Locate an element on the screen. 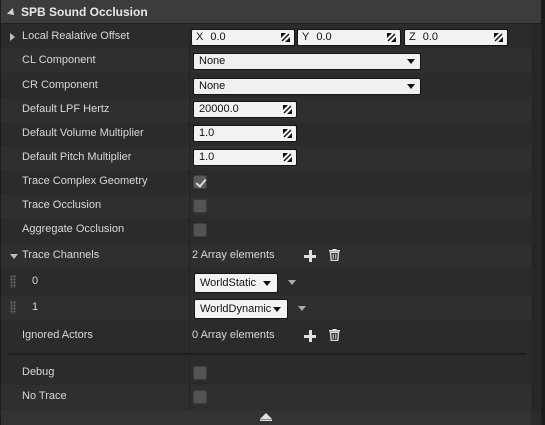 The image size is (545, 425). row-trace-channels: Trace Channels 2 Array elements is located at coordinates (266, 256).